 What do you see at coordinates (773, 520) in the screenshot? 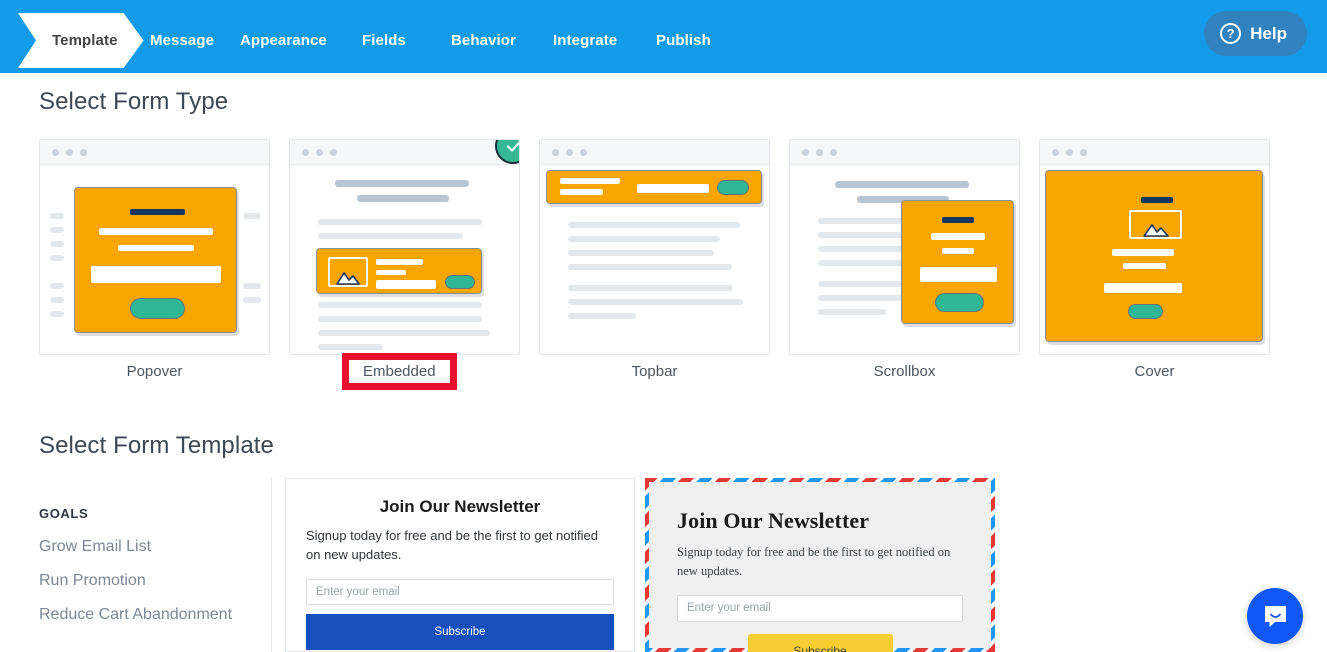
I see `template-2-heading: Join Our Newsletter` at bounding box center [773, 520].